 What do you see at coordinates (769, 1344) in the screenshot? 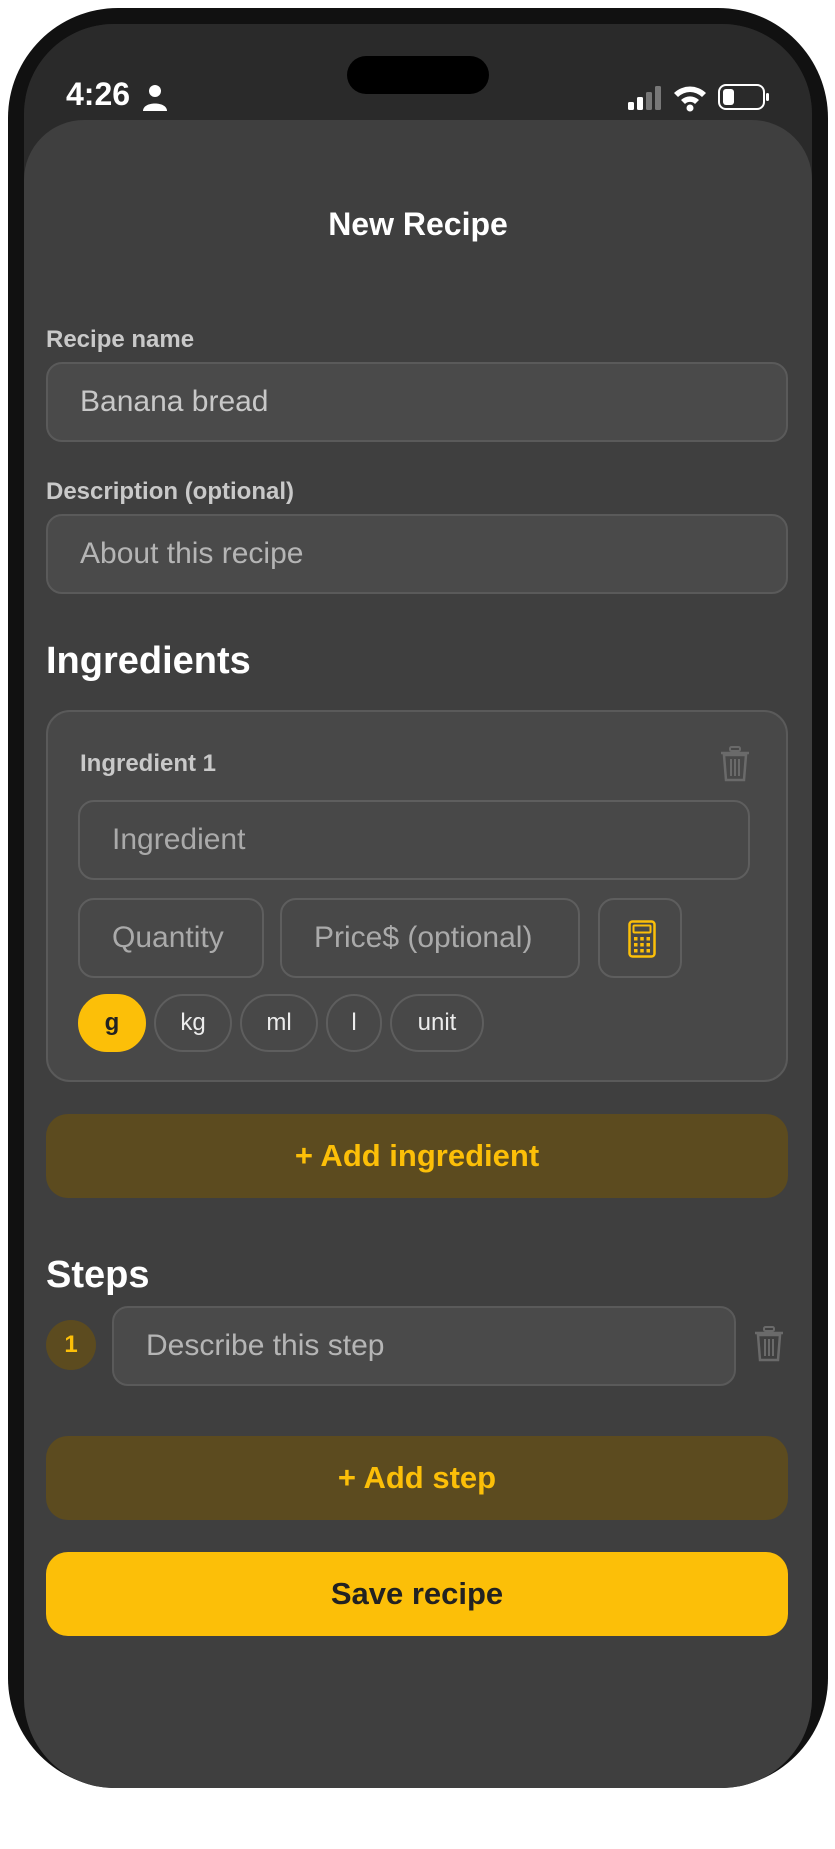
I see `delete-step-icon` at bounding box center [769, 1344].